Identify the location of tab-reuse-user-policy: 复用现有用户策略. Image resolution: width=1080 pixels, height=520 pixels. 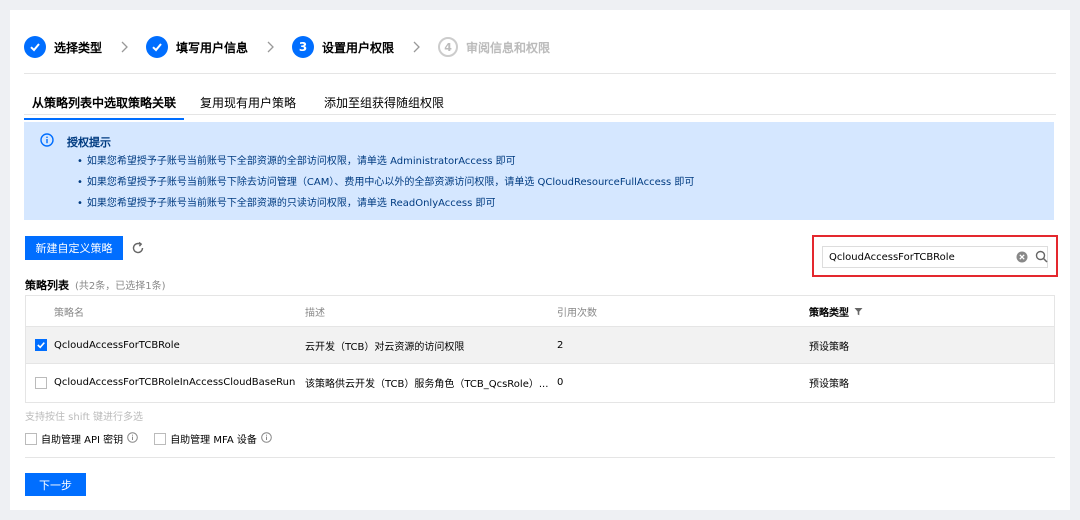
(248, 107).